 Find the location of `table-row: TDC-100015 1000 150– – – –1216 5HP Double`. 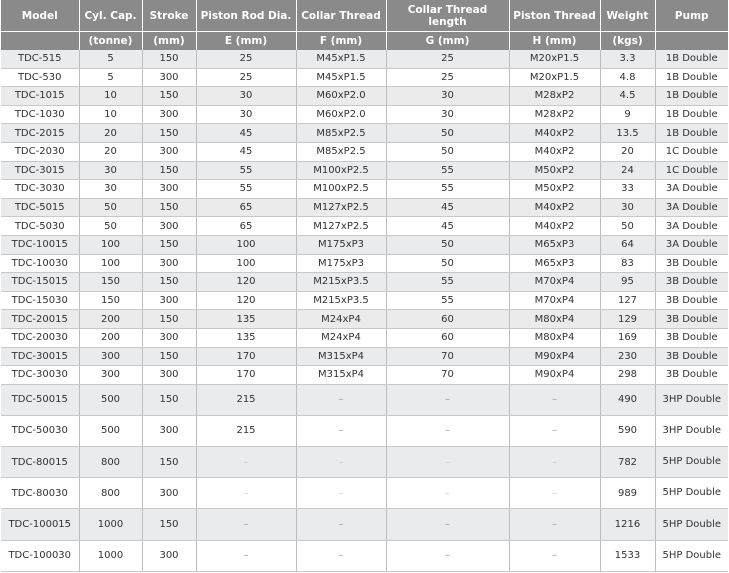

table-row: TDC-100015 1000 150– – – –1216 5HP Double is located at coordinates (364, 524).